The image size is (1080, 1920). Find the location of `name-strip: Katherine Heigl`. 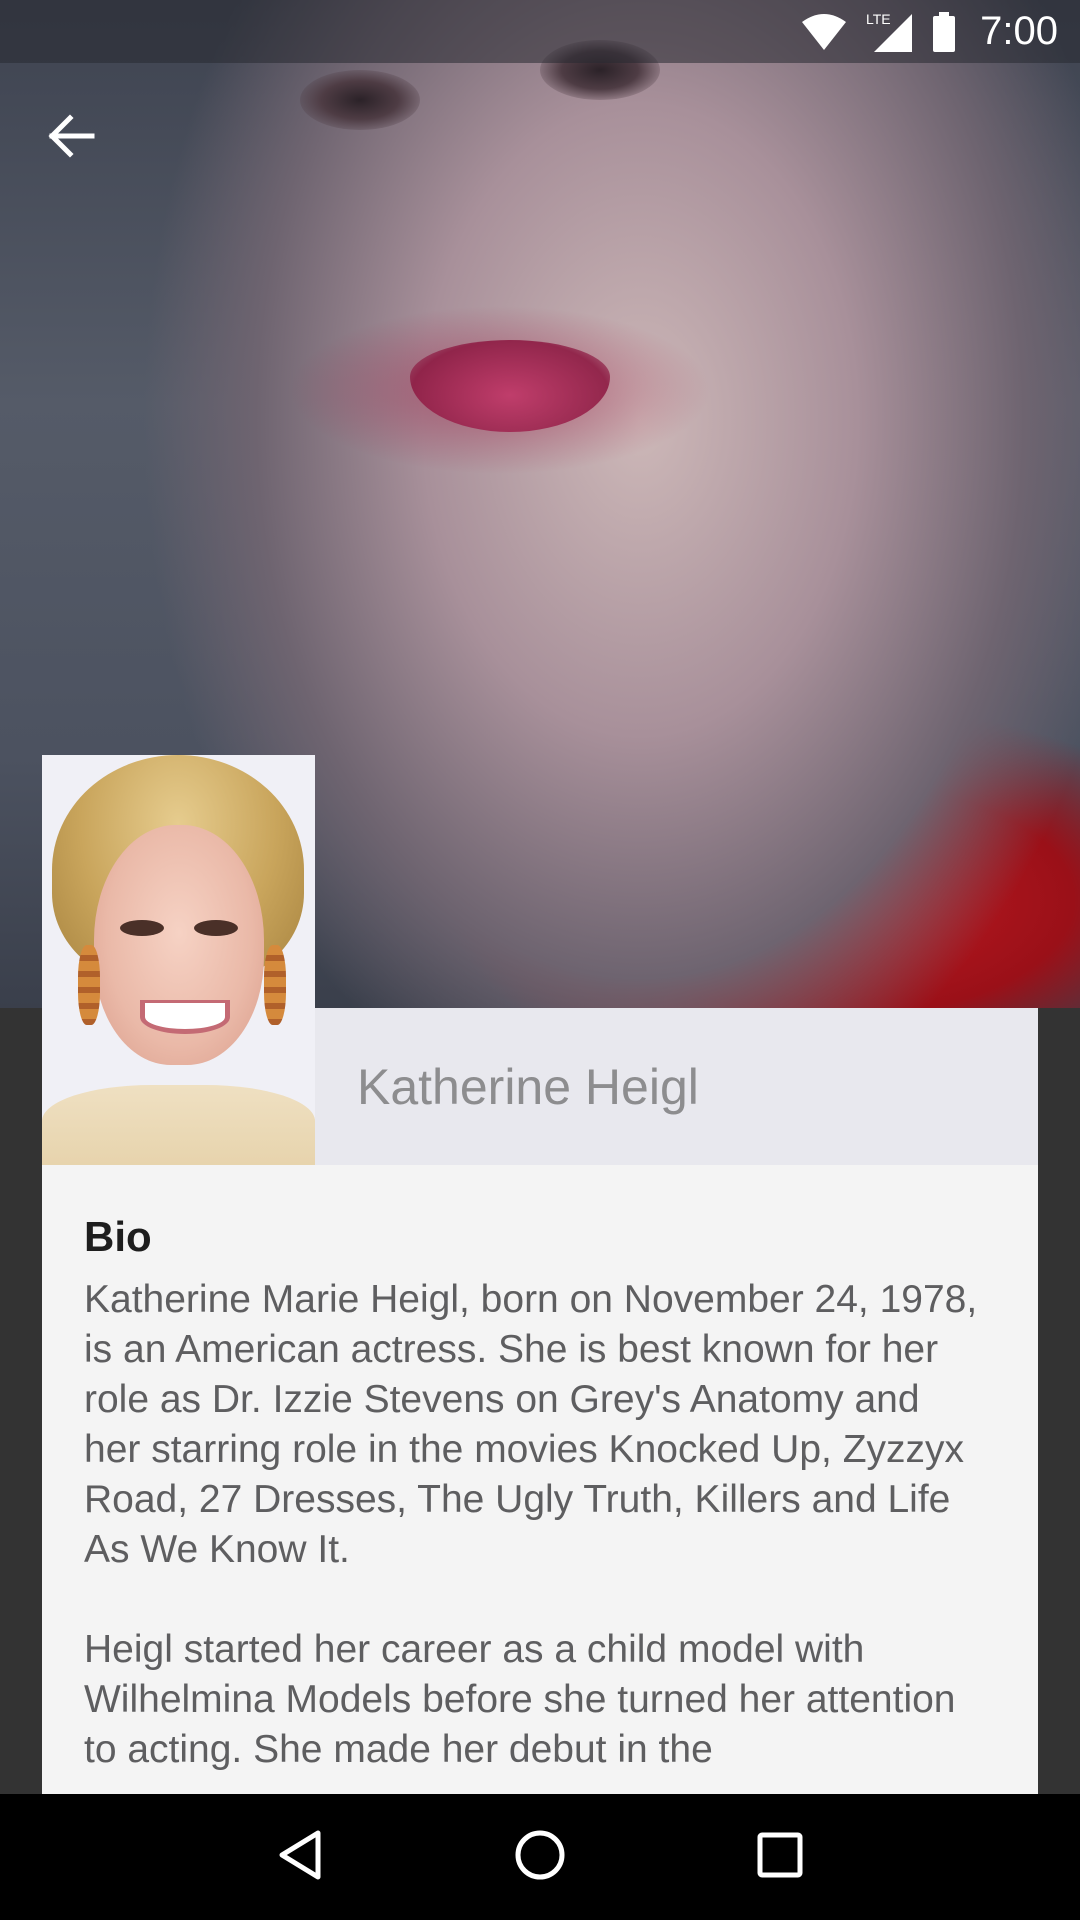

name-strip: Katherine Heigl is located at coordinates (676, 1086).